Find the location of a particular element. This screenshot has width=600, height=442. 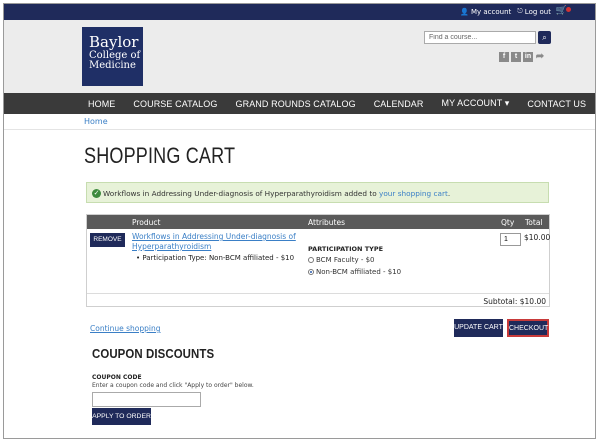

subtotal: Subtotal: $10.00 is located at coordinates (514, 301).